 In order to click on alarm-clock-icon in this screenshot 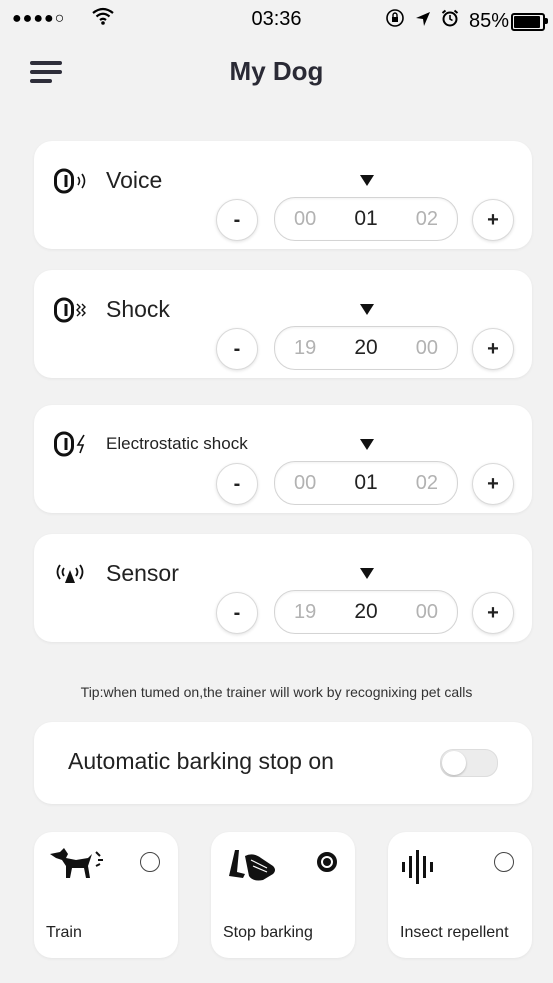, I will do `click(450, 21)`.